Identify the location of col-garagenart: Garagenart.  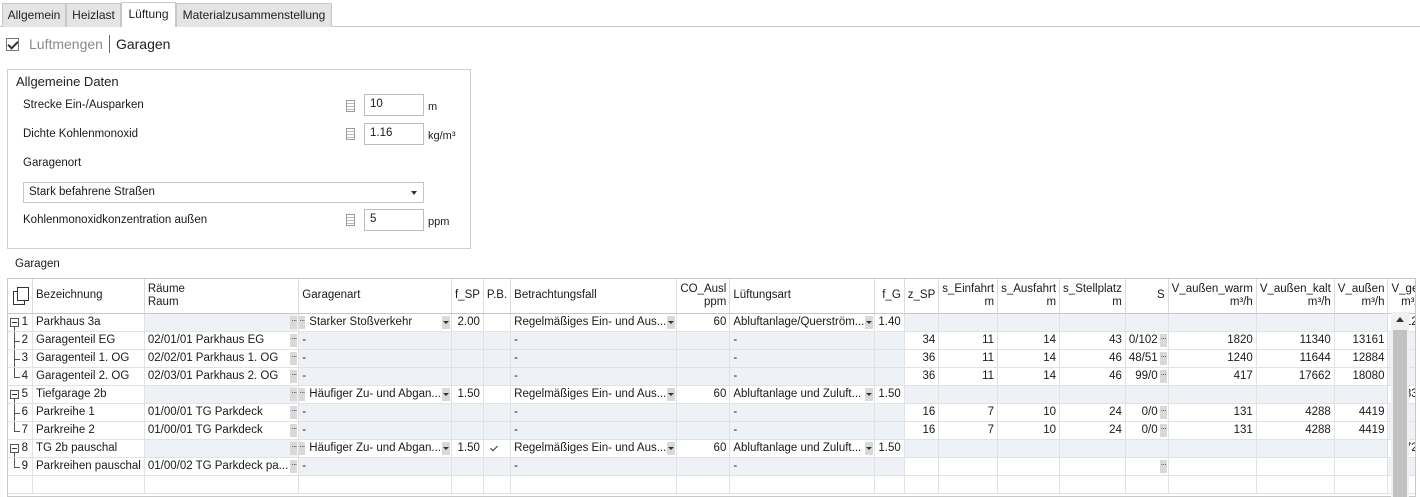
(375, 296).